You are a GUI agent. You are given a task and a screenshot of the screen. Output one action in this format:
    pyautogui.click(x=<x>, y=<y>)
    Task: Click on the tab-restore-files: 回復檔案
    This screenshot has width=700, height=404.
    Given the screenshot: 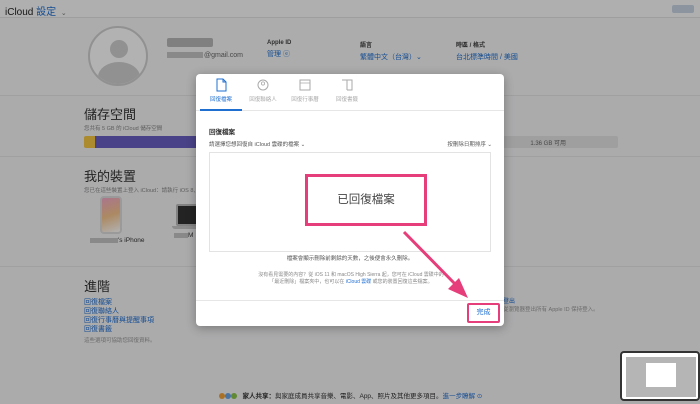 What is the action you would take?
    pyautogui.click(x=221, y=92)
    